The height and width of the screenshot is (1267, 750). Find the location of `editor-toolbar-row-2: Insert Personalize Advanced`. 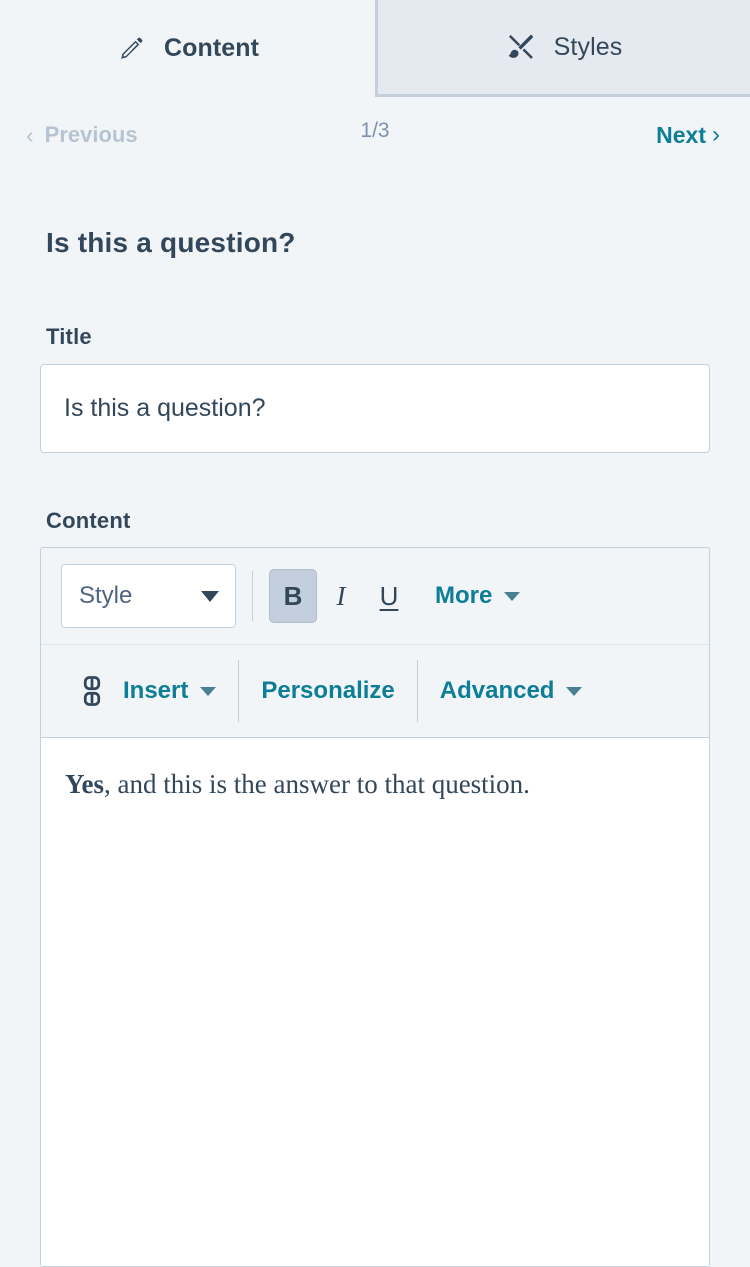

editor-toolbar-row-2: Insert Personalize Advanced is located at coordinates (375, 690).